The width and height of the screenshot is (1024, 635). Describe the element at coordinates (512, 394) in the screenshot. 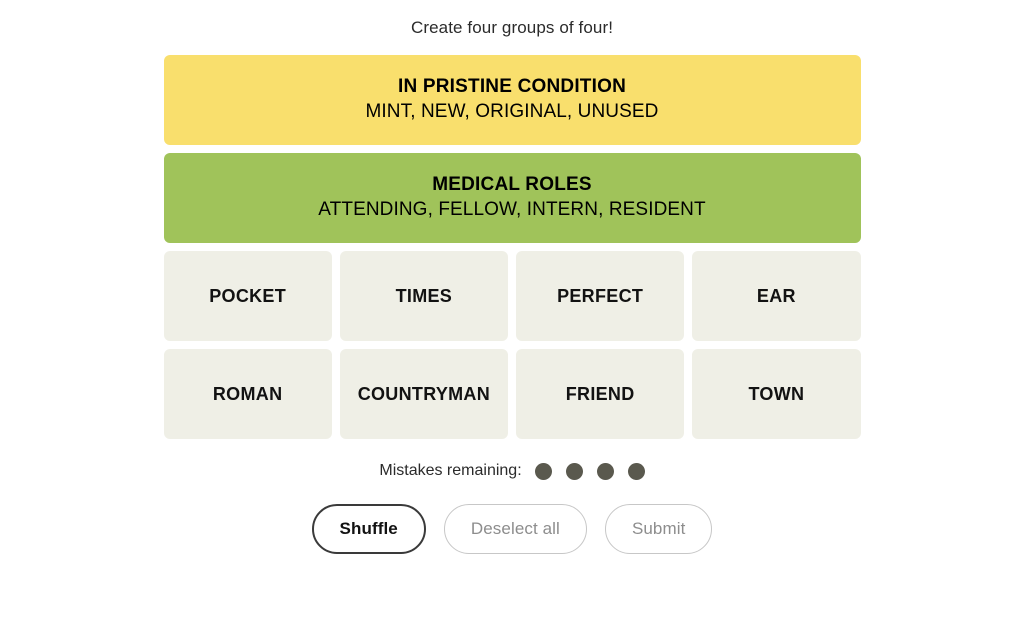

I see `tile-row: ROMAN COUNTRYMAN FRIEND TOWN` at that location.